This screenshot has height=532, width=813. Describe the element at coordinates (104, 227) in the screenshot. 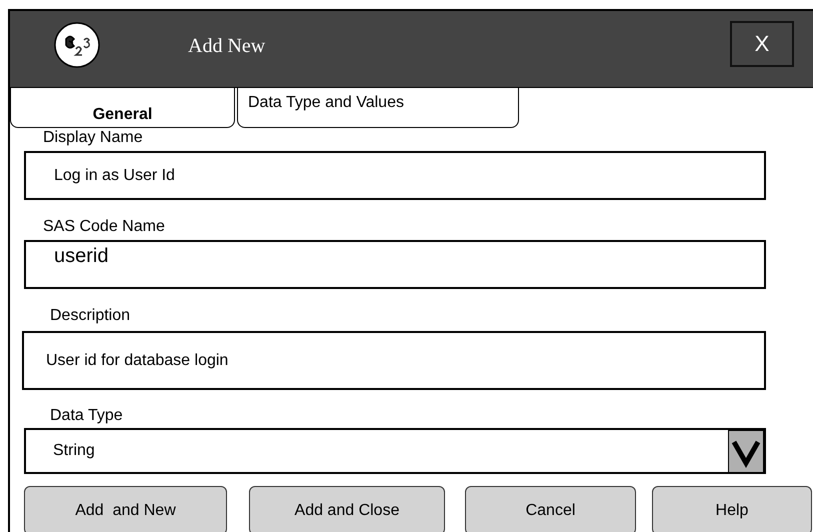

I see `field-label: SAS Code Name` at that location.